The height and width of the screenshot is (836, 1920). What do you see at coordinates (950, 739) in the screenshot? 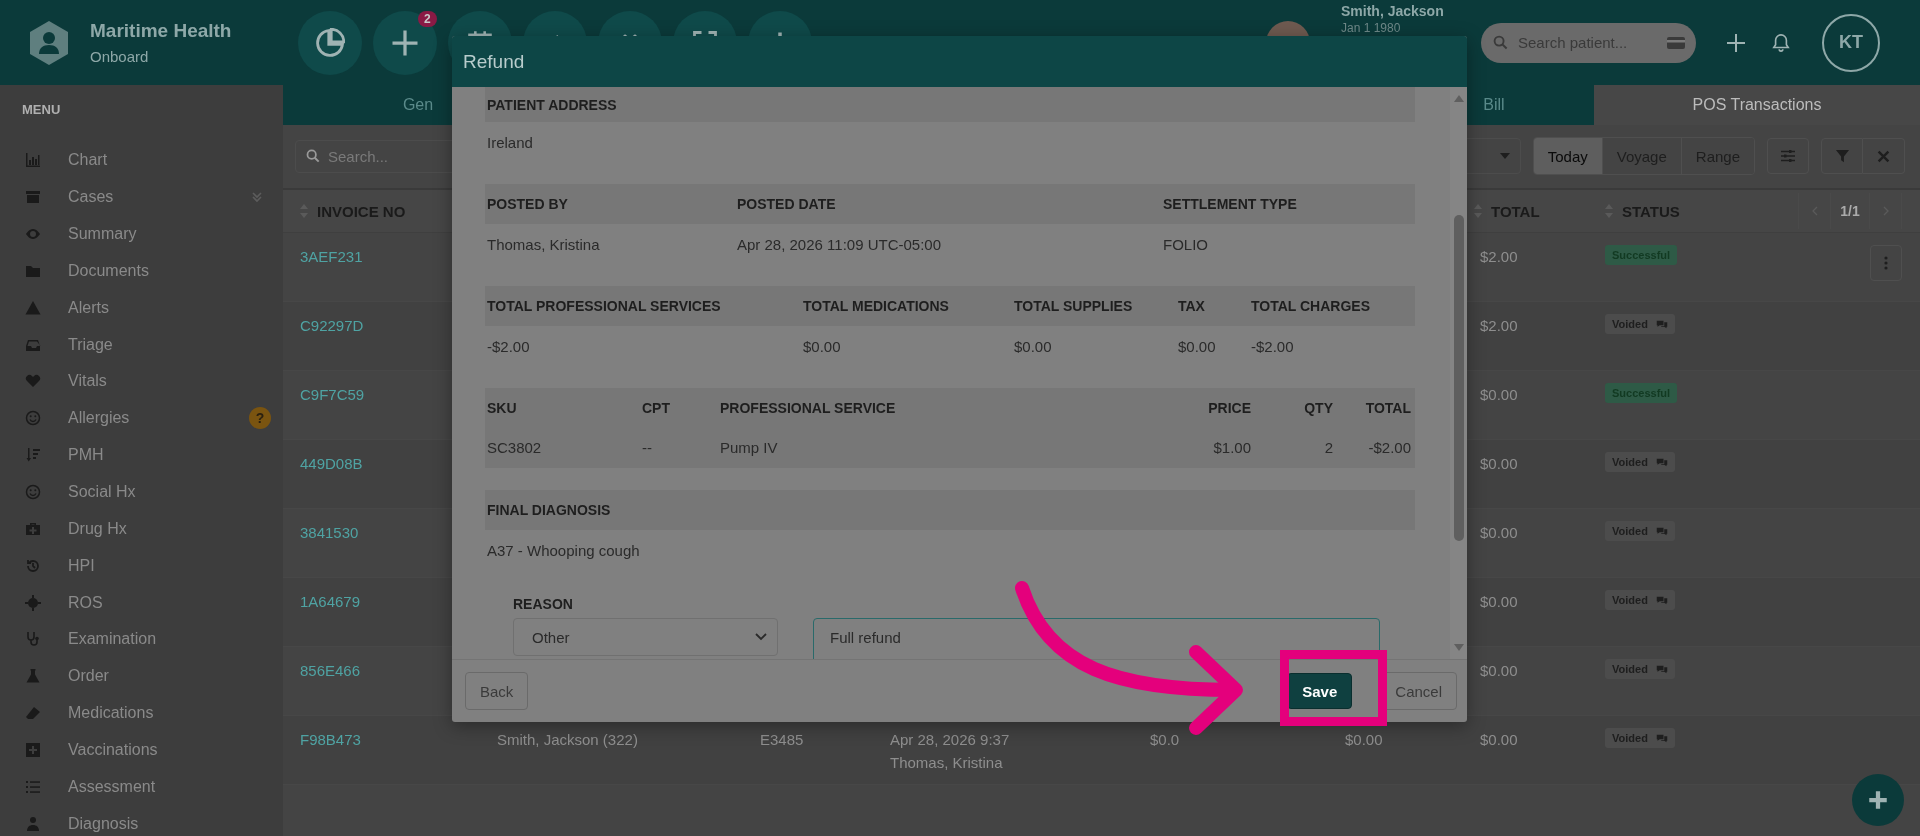
I see `table-cell-text: Apr 28, 2026 9:37` at bounding box center [950, 739].